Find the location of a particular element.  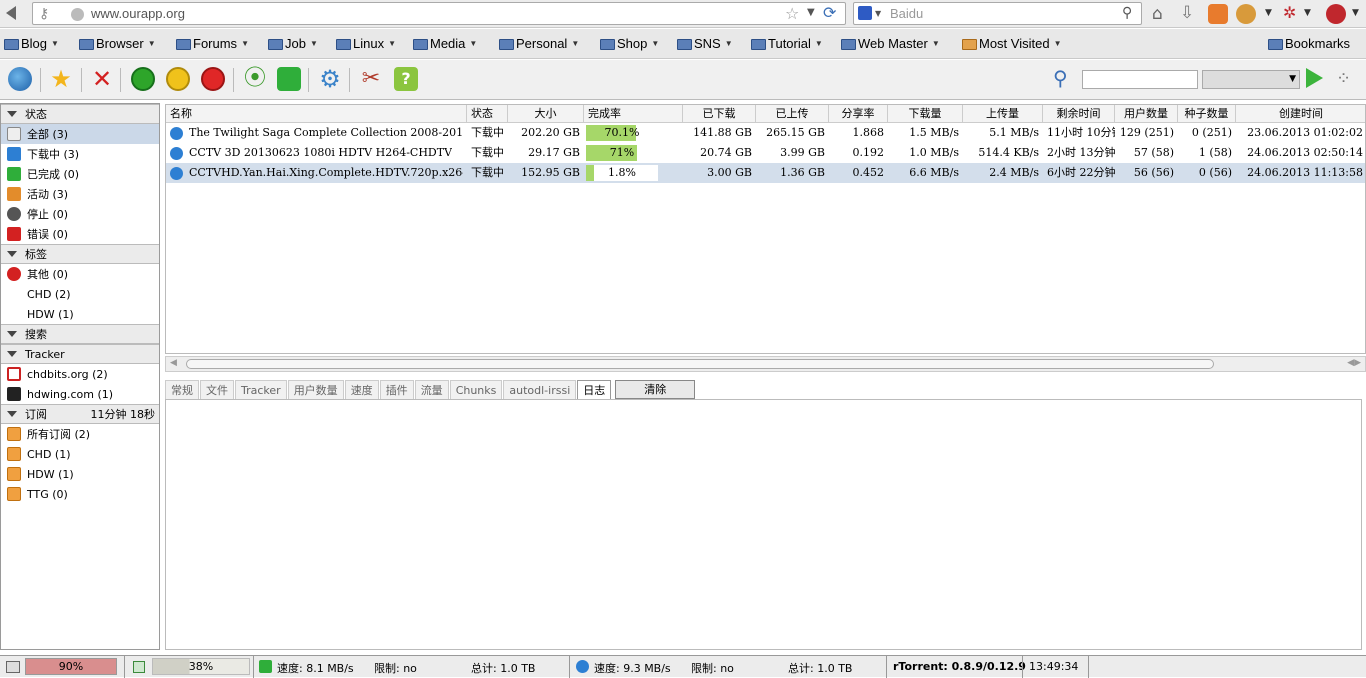

clear-log-button: 清除 is located at coordinates (655, 389).